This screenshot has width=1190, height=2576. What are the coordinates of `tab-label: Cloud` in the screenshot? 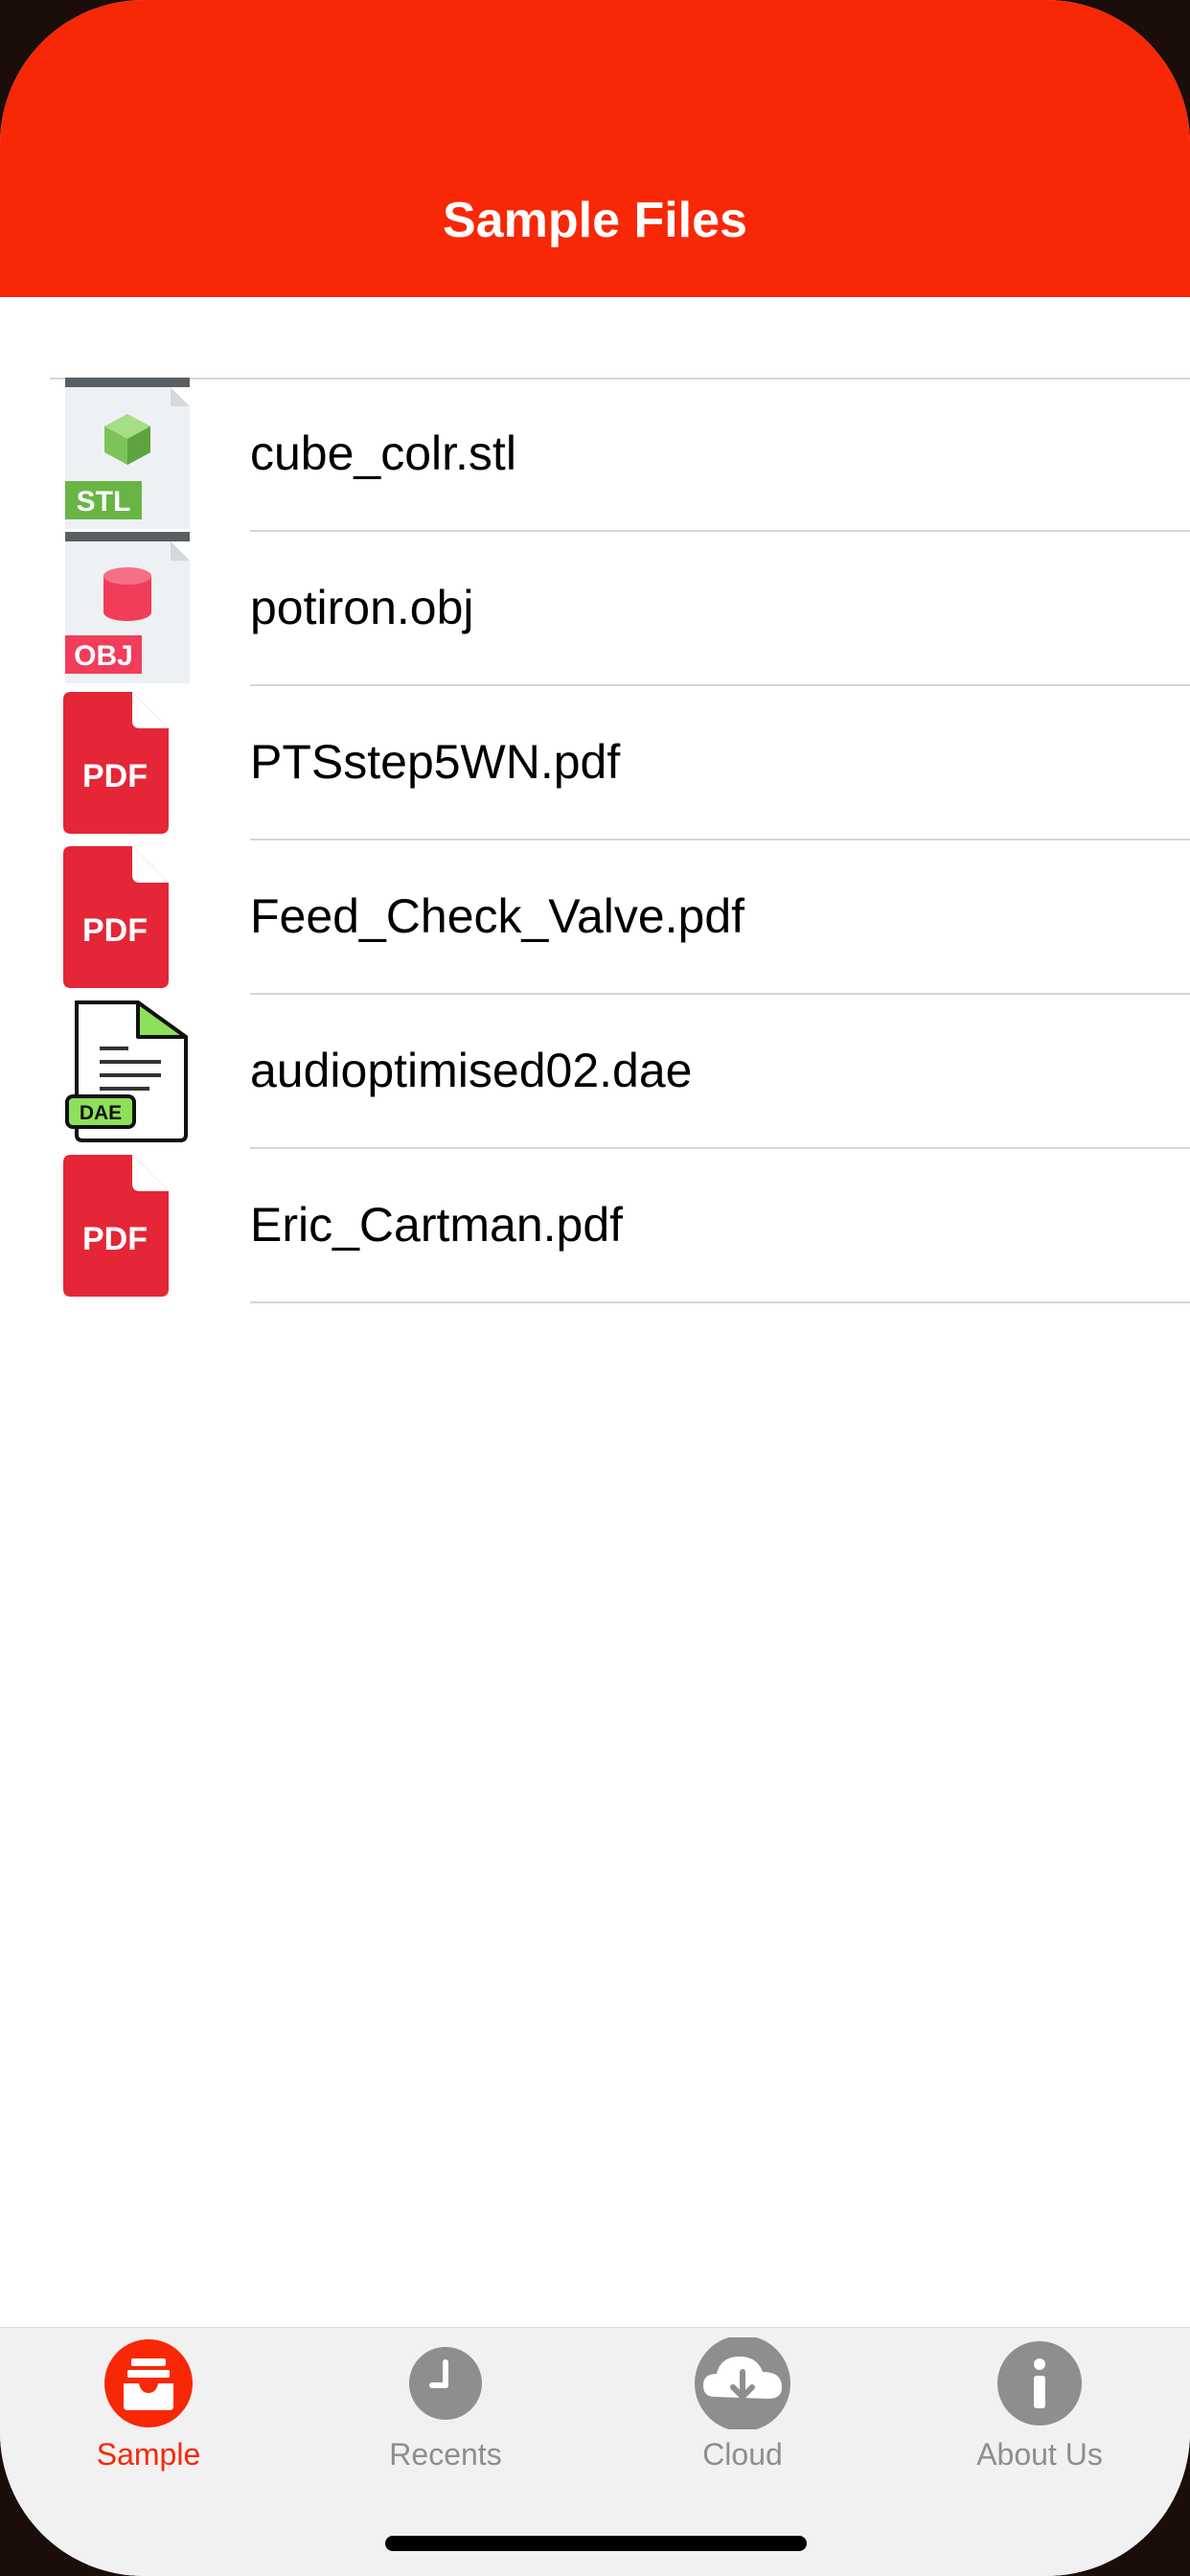 It's located at (743, 2454).